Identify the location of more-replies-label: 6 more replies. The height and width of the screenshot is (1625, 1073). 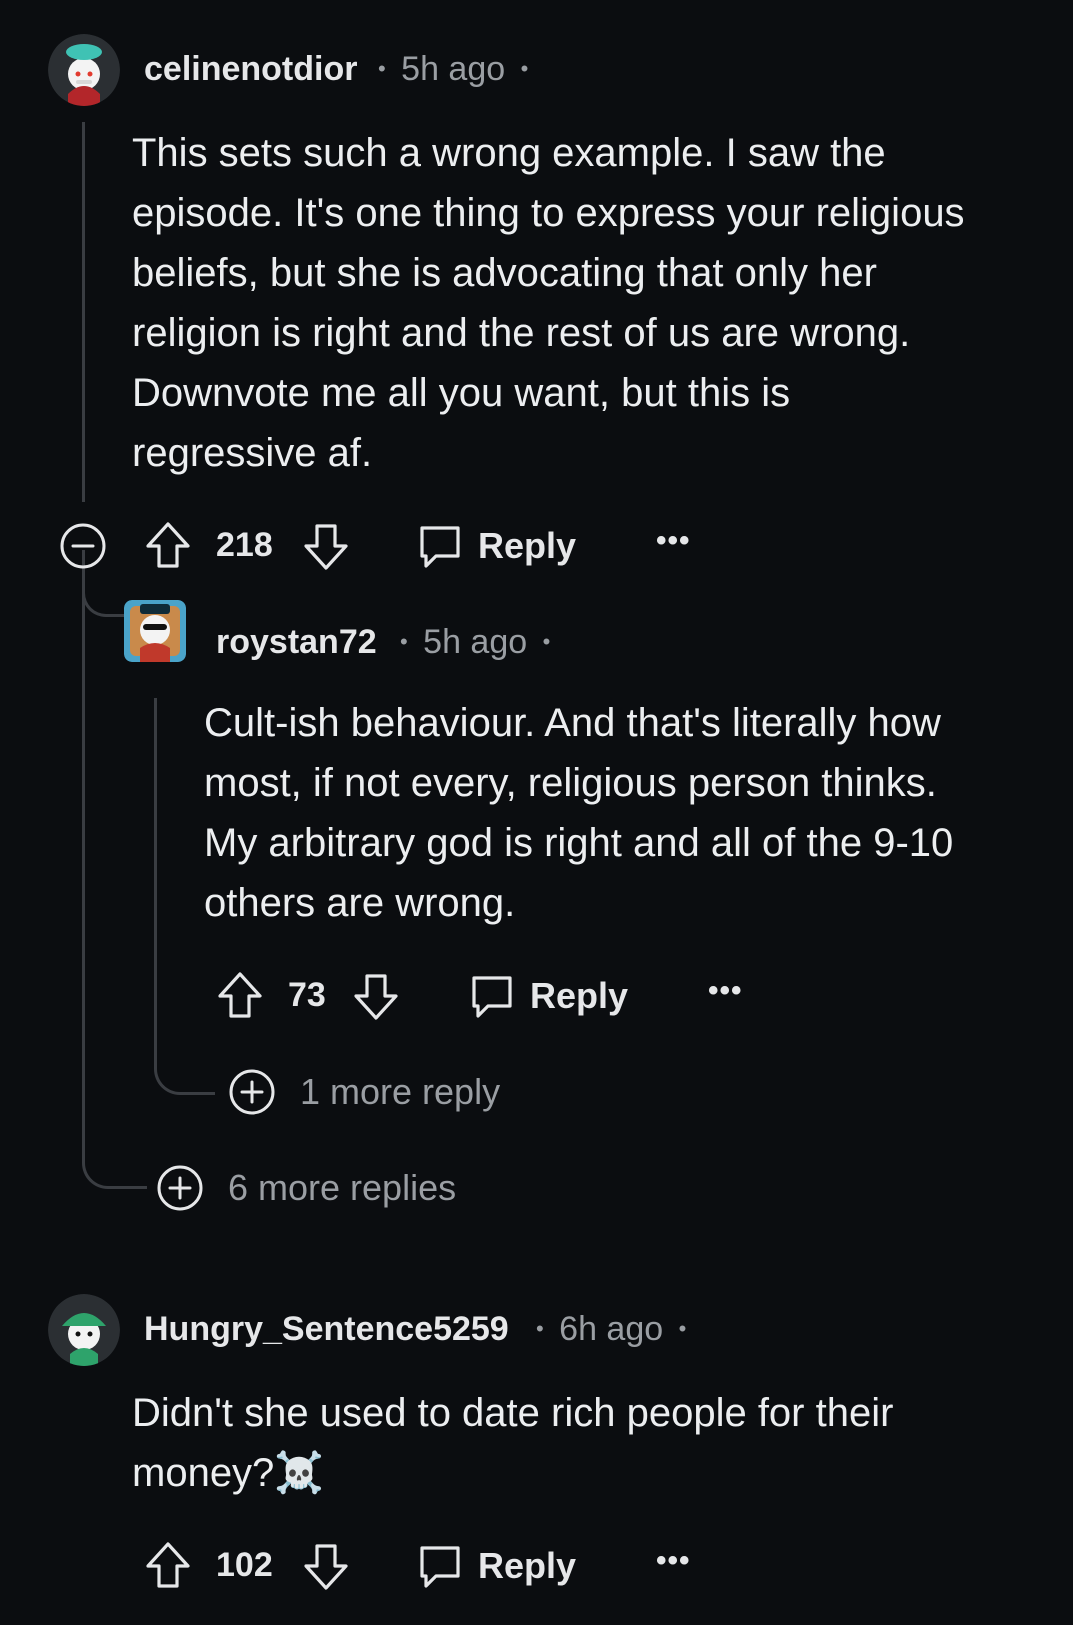
(342, 1187).